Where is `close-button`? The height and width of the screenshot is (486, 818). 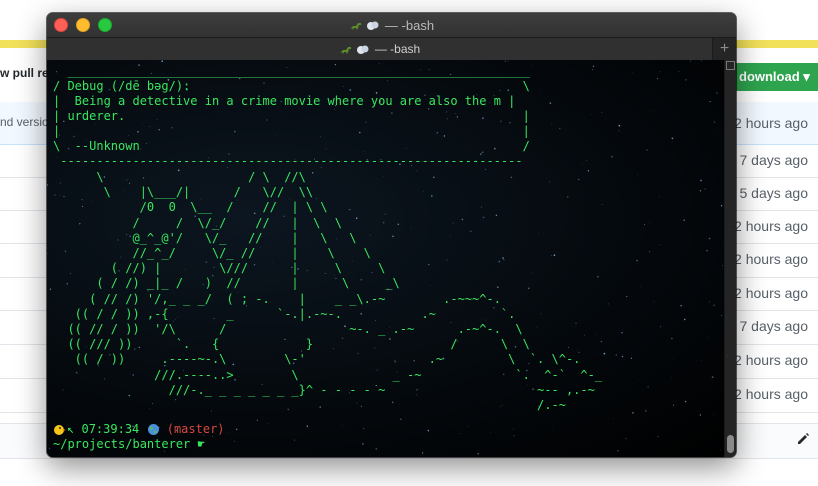 close-button is located at coordinates (61, 25).